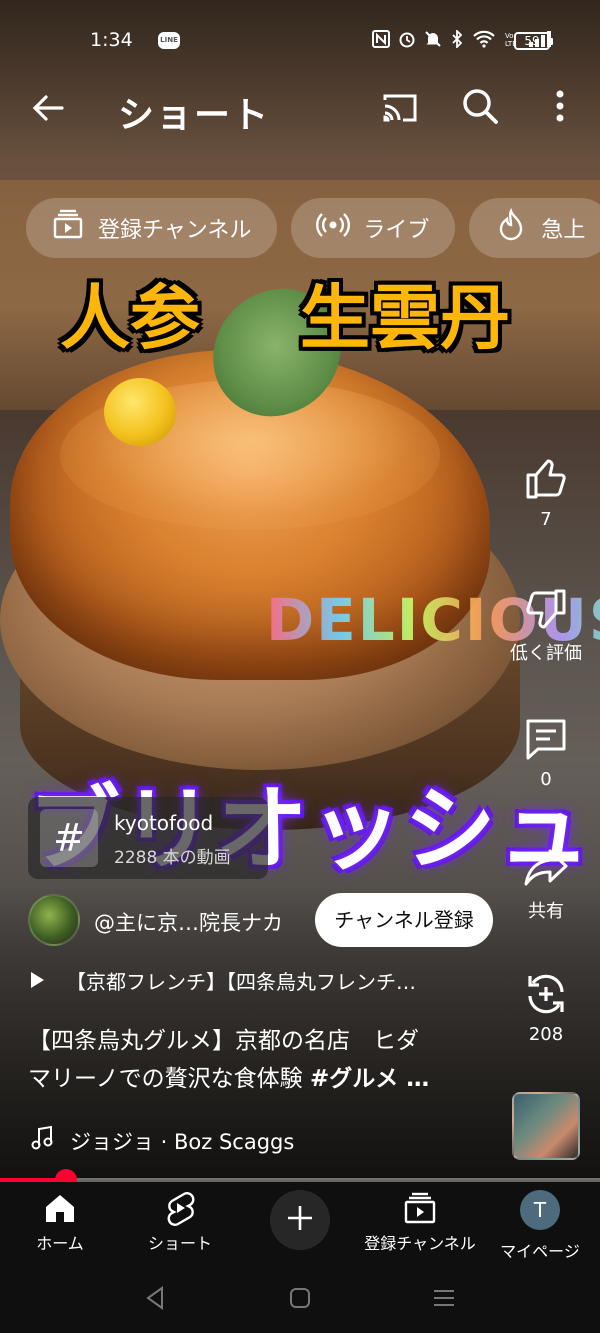 The image size is (600, 1333). What do you see at coordinates (534, 228) in the screenshot?
I see `chip-trending: 急上` at bounding box center [534, 228].